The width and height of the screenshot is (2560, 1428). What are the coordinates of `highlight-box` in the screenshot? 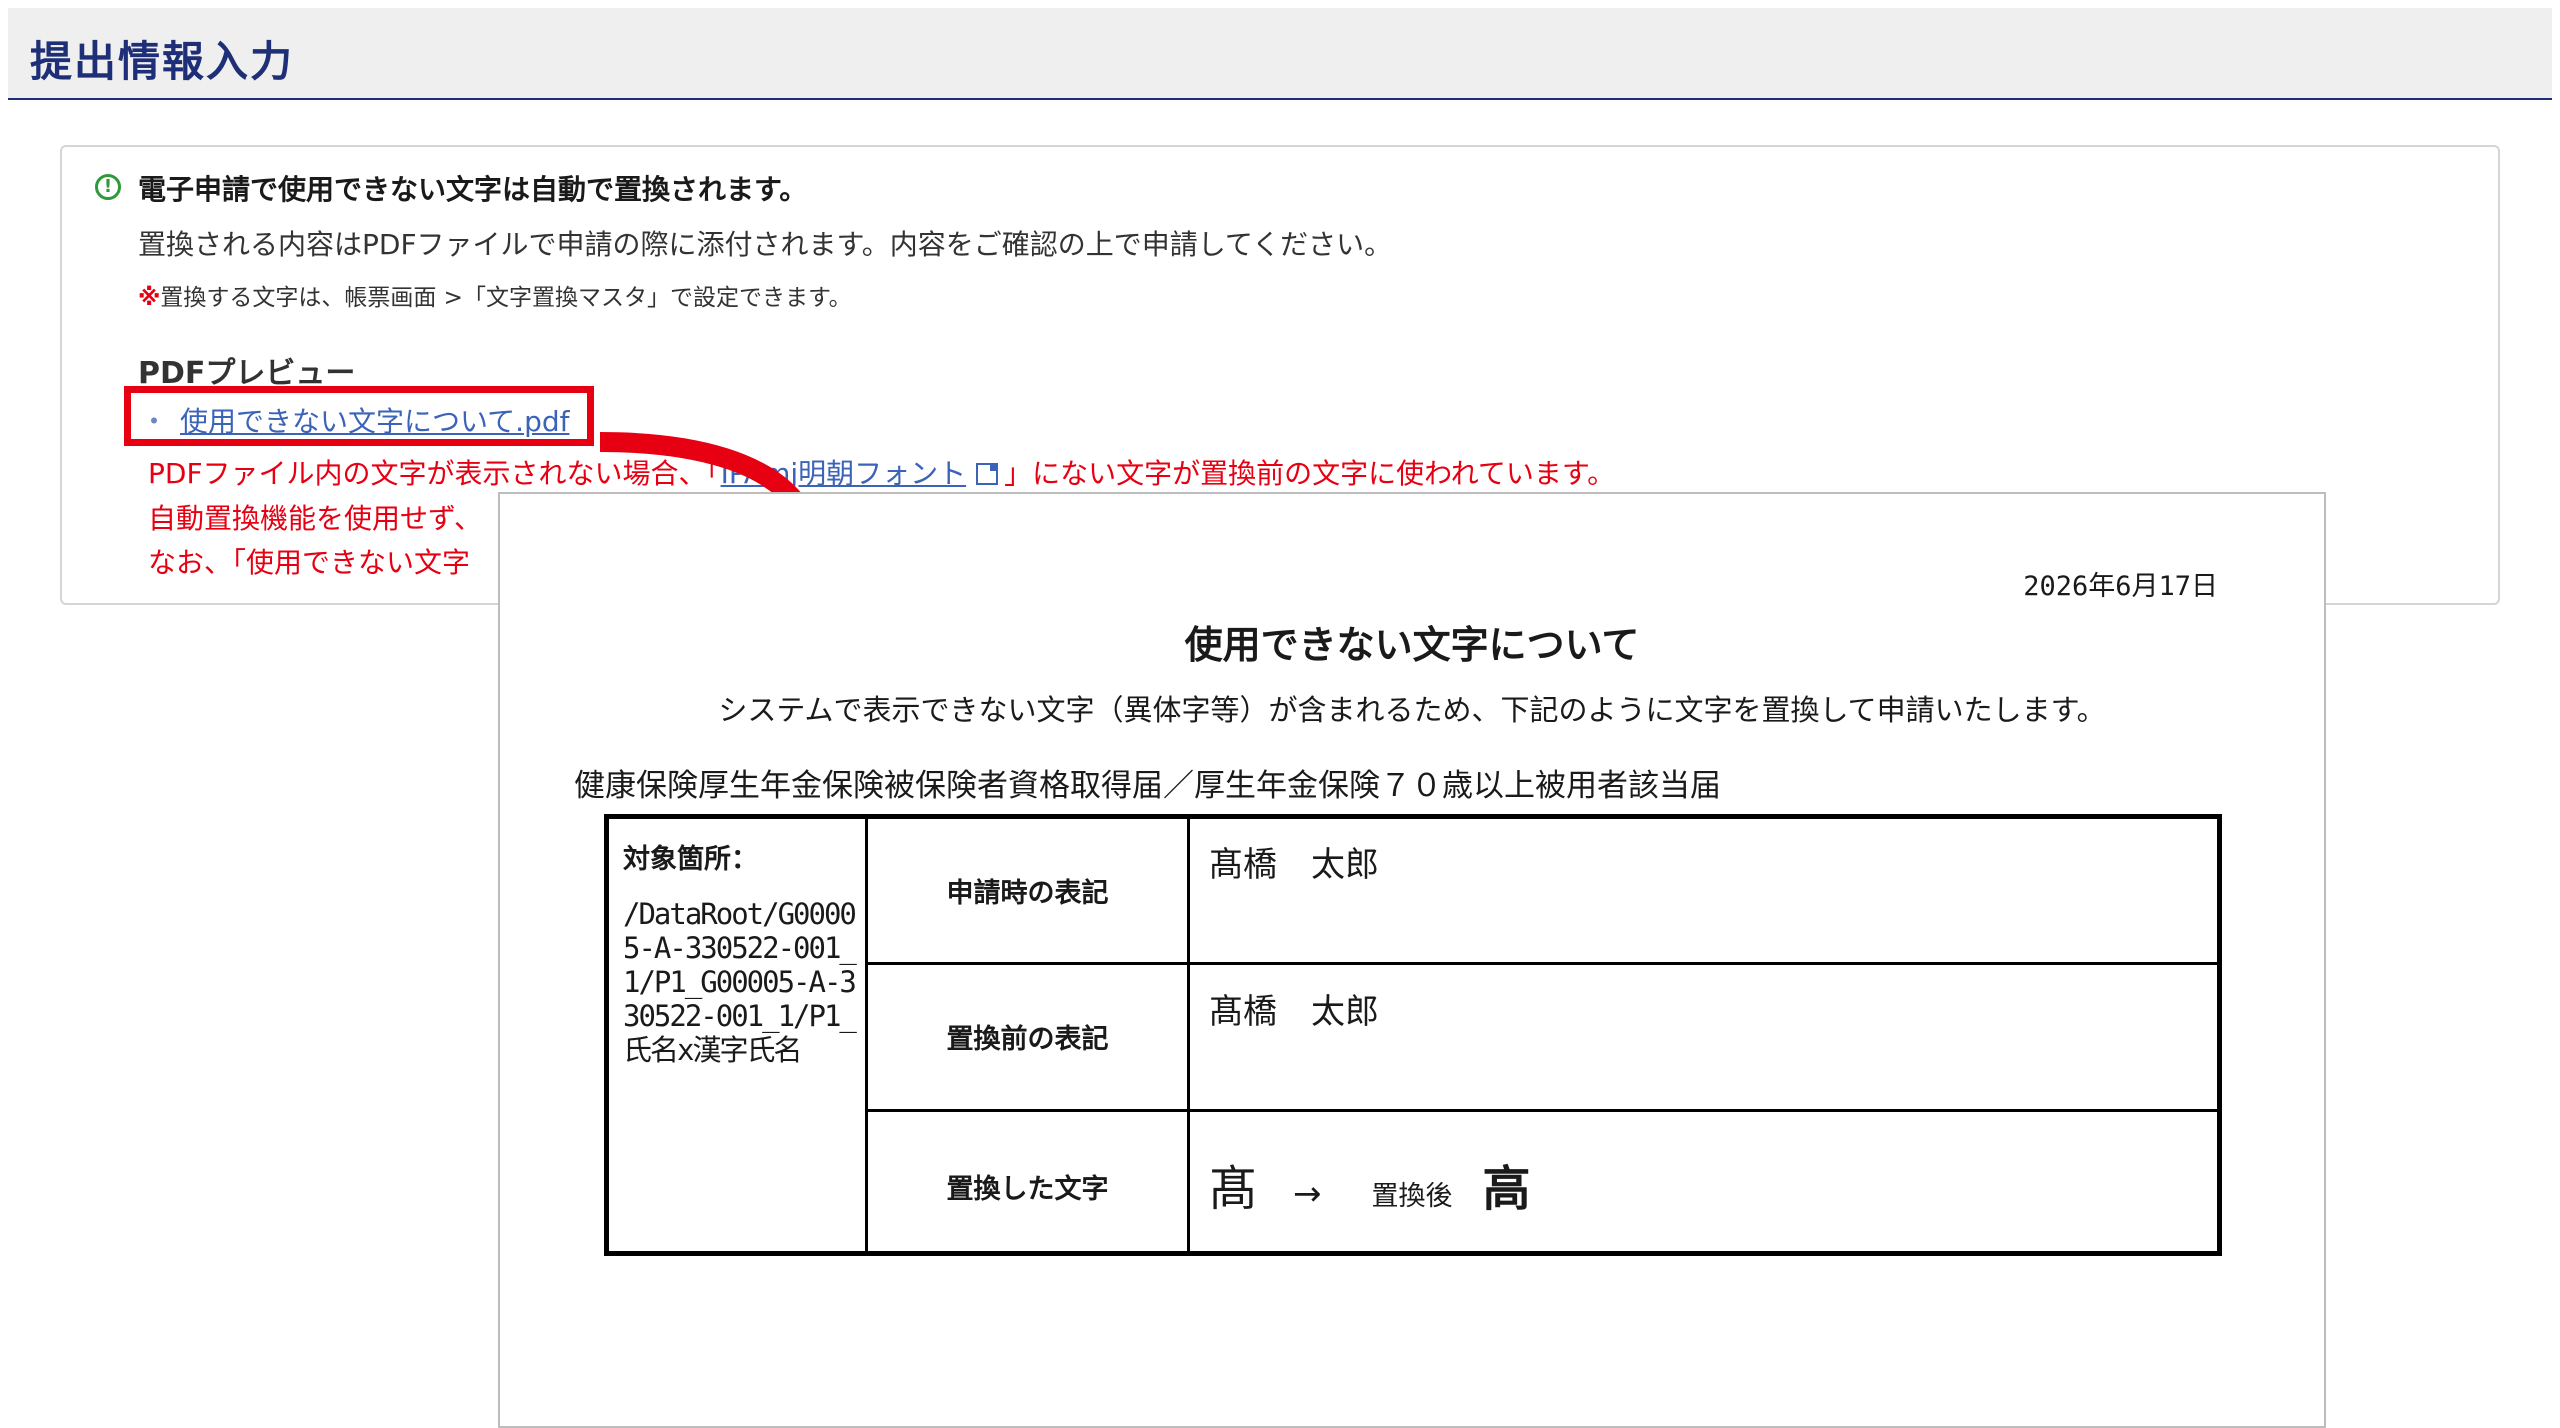 It's located at (359, 416).